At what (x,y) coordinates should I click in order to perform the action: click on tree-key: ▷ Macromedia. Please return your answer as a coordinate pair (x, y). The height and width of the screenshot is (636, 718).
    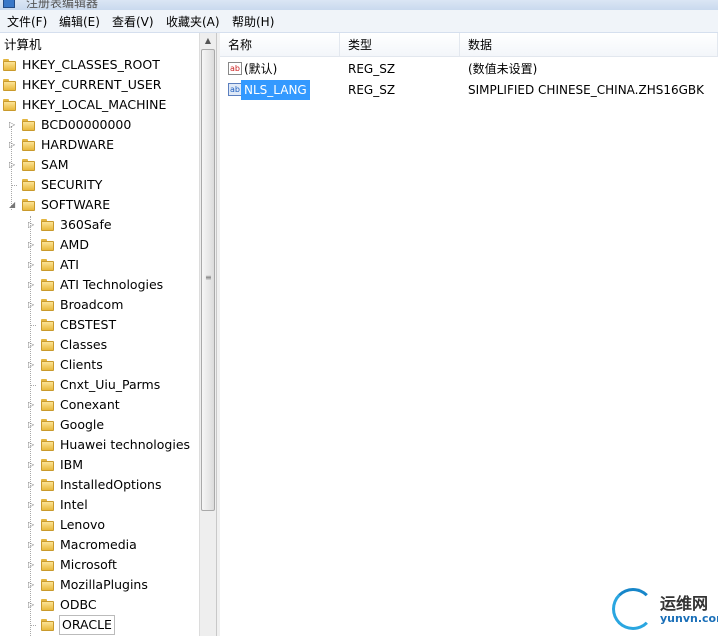
    Looking at the image, I should click on (99, 545).